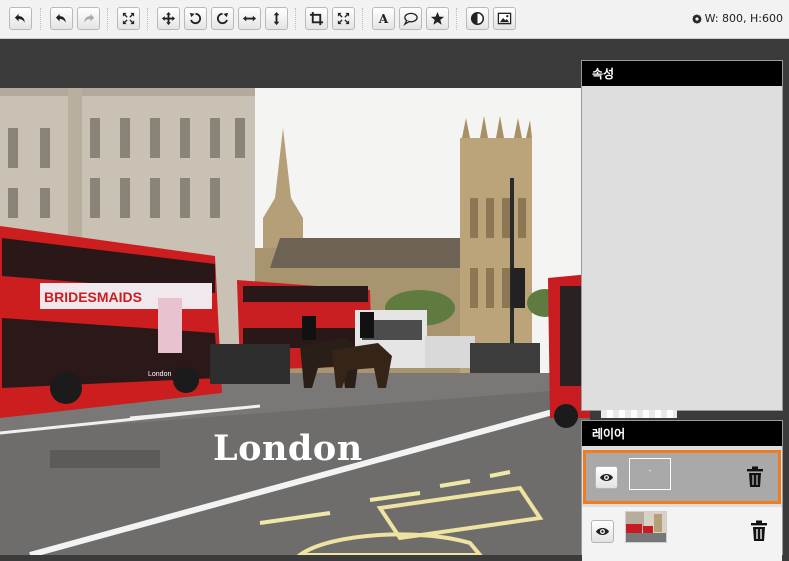 This screenshot has height=561, width=789. I want to click on flip-horizontal-button, so click(249, 18).